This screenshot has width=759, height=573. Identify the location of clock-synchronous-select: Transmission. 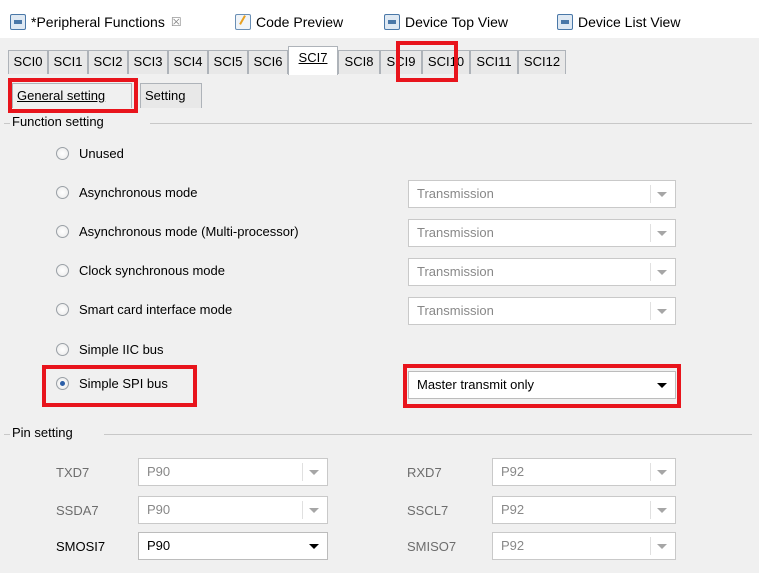
(542, 272).